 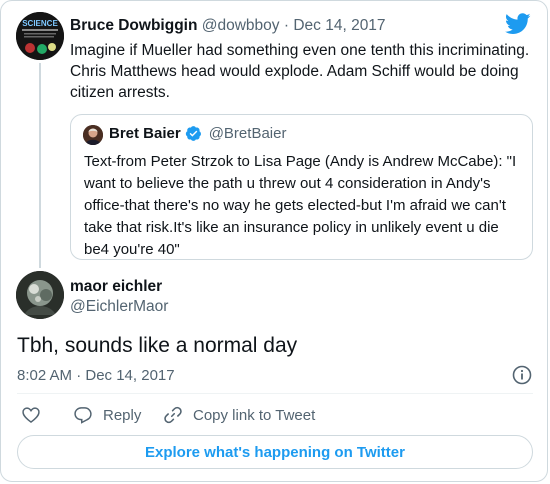 What do you see at coordinates (122, 415) in the screenshot?
I see `reply-label: Reply` at bounding box center [122, 415].